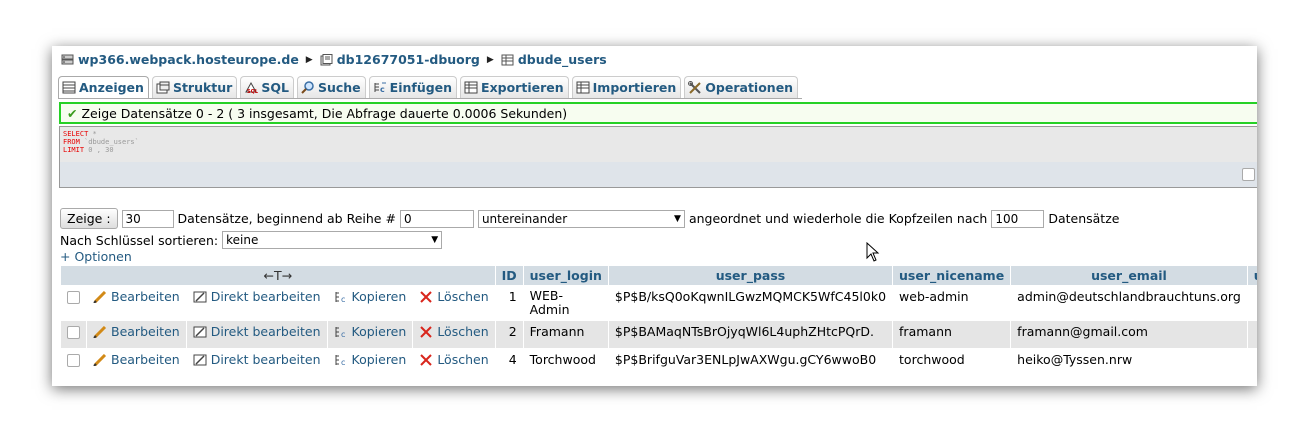 This screenshot has width=1309, height=438. What do you see at coordinates (307, 87) in the screenshot?
I see `search-icon` at bounding box center [307, 87].